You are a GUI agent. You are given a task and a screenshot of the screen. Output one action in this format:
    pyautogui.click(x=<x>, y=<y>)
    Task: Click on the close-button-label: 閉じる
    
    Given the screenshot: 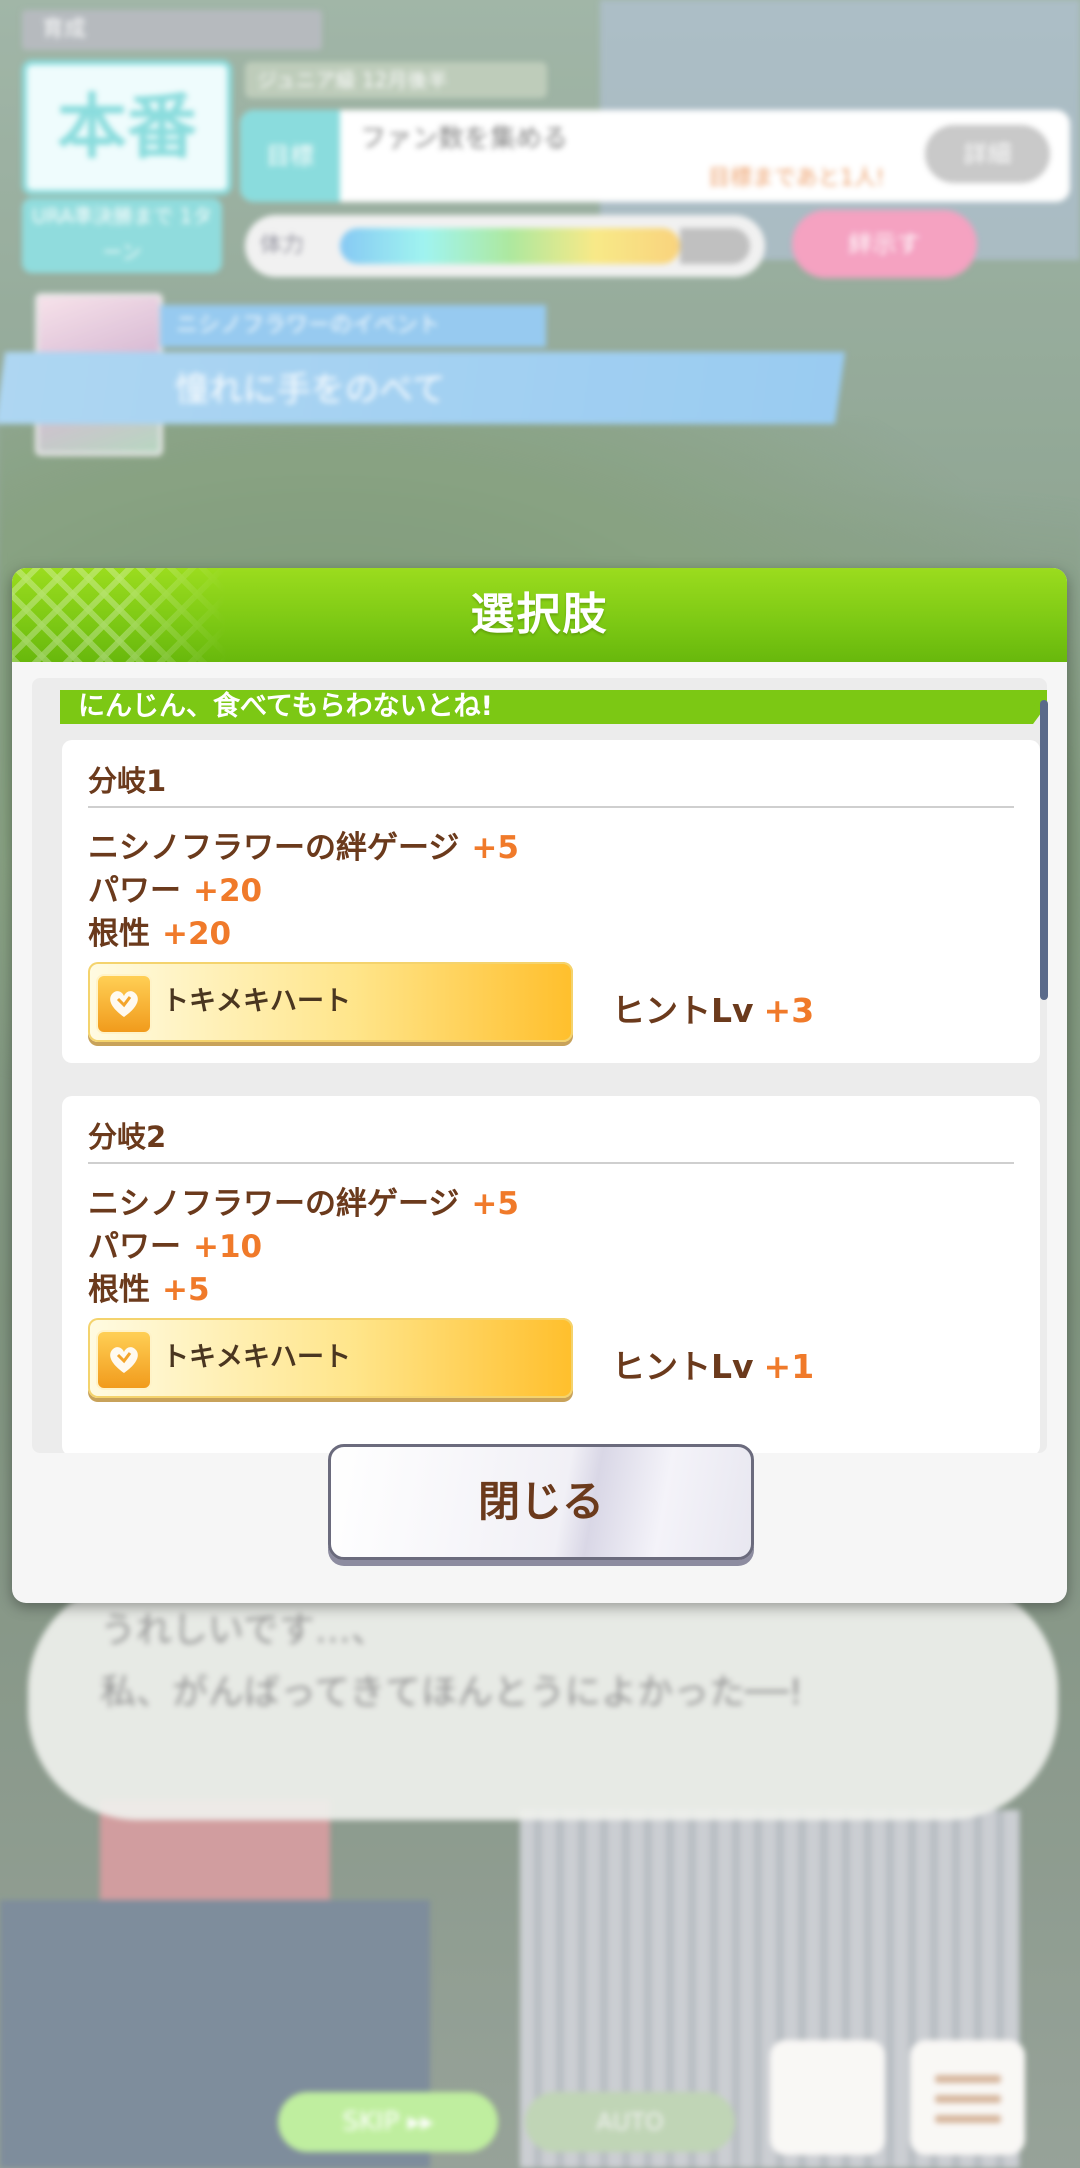 What is the action you would take?
    pyautogui.click(x=540, y=1501)
    